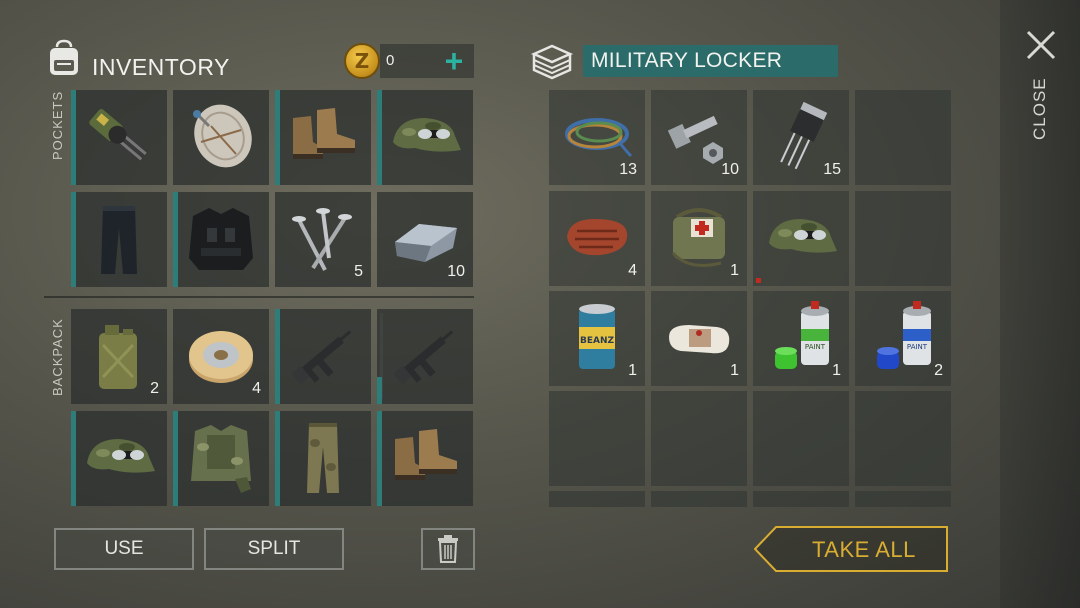 Image resolution: width=1080 pixels, height=608 pixels. What do you see at coordinates (274, 549) in the screenshot?
I see `split-button: SPLIT` at bounding box center [274, 549].